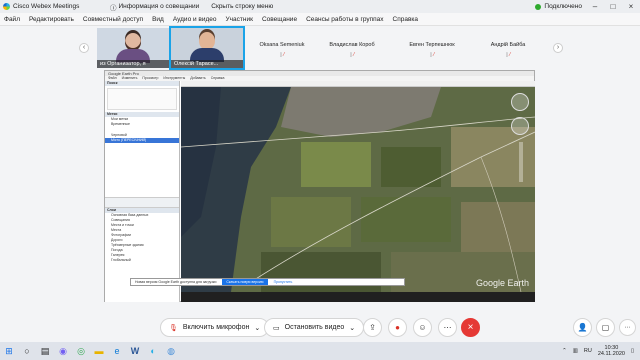  Describe the element at coordinates (352, 45) in the screenshot. I see `participant-name: Владислав Короб` at that location.